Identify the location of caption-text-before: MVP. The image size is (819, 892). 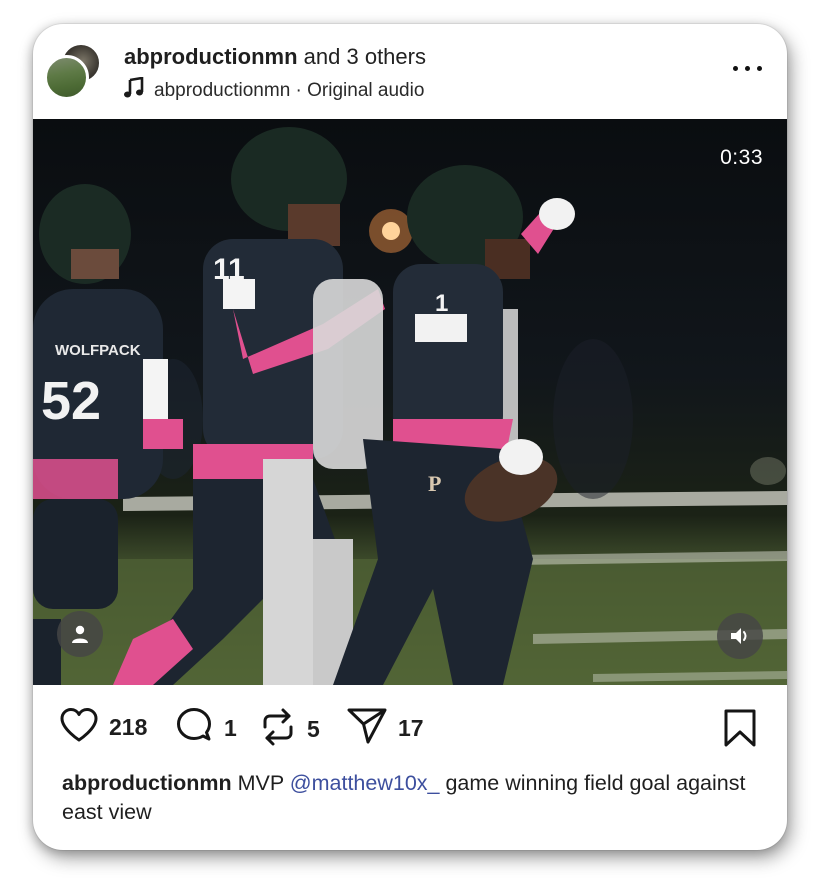
(260, 783).